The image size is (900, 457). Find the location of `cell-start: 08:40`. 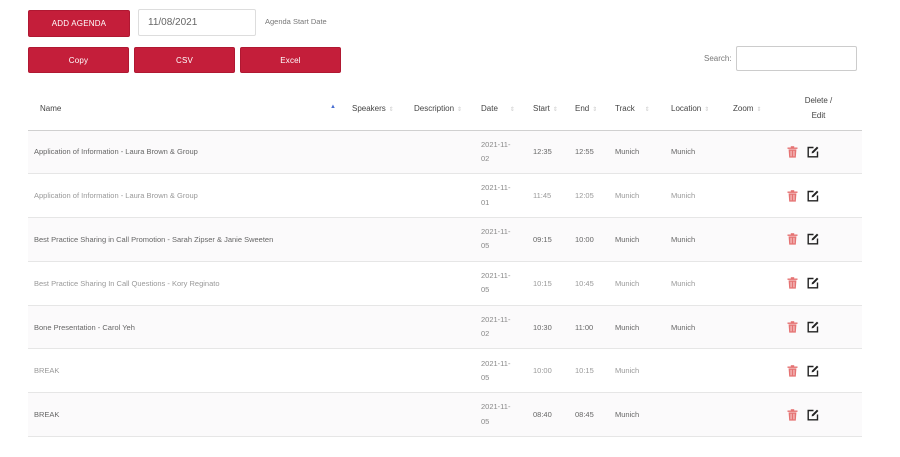

cell-start: 08:40 is located at coordinates (550, 415).